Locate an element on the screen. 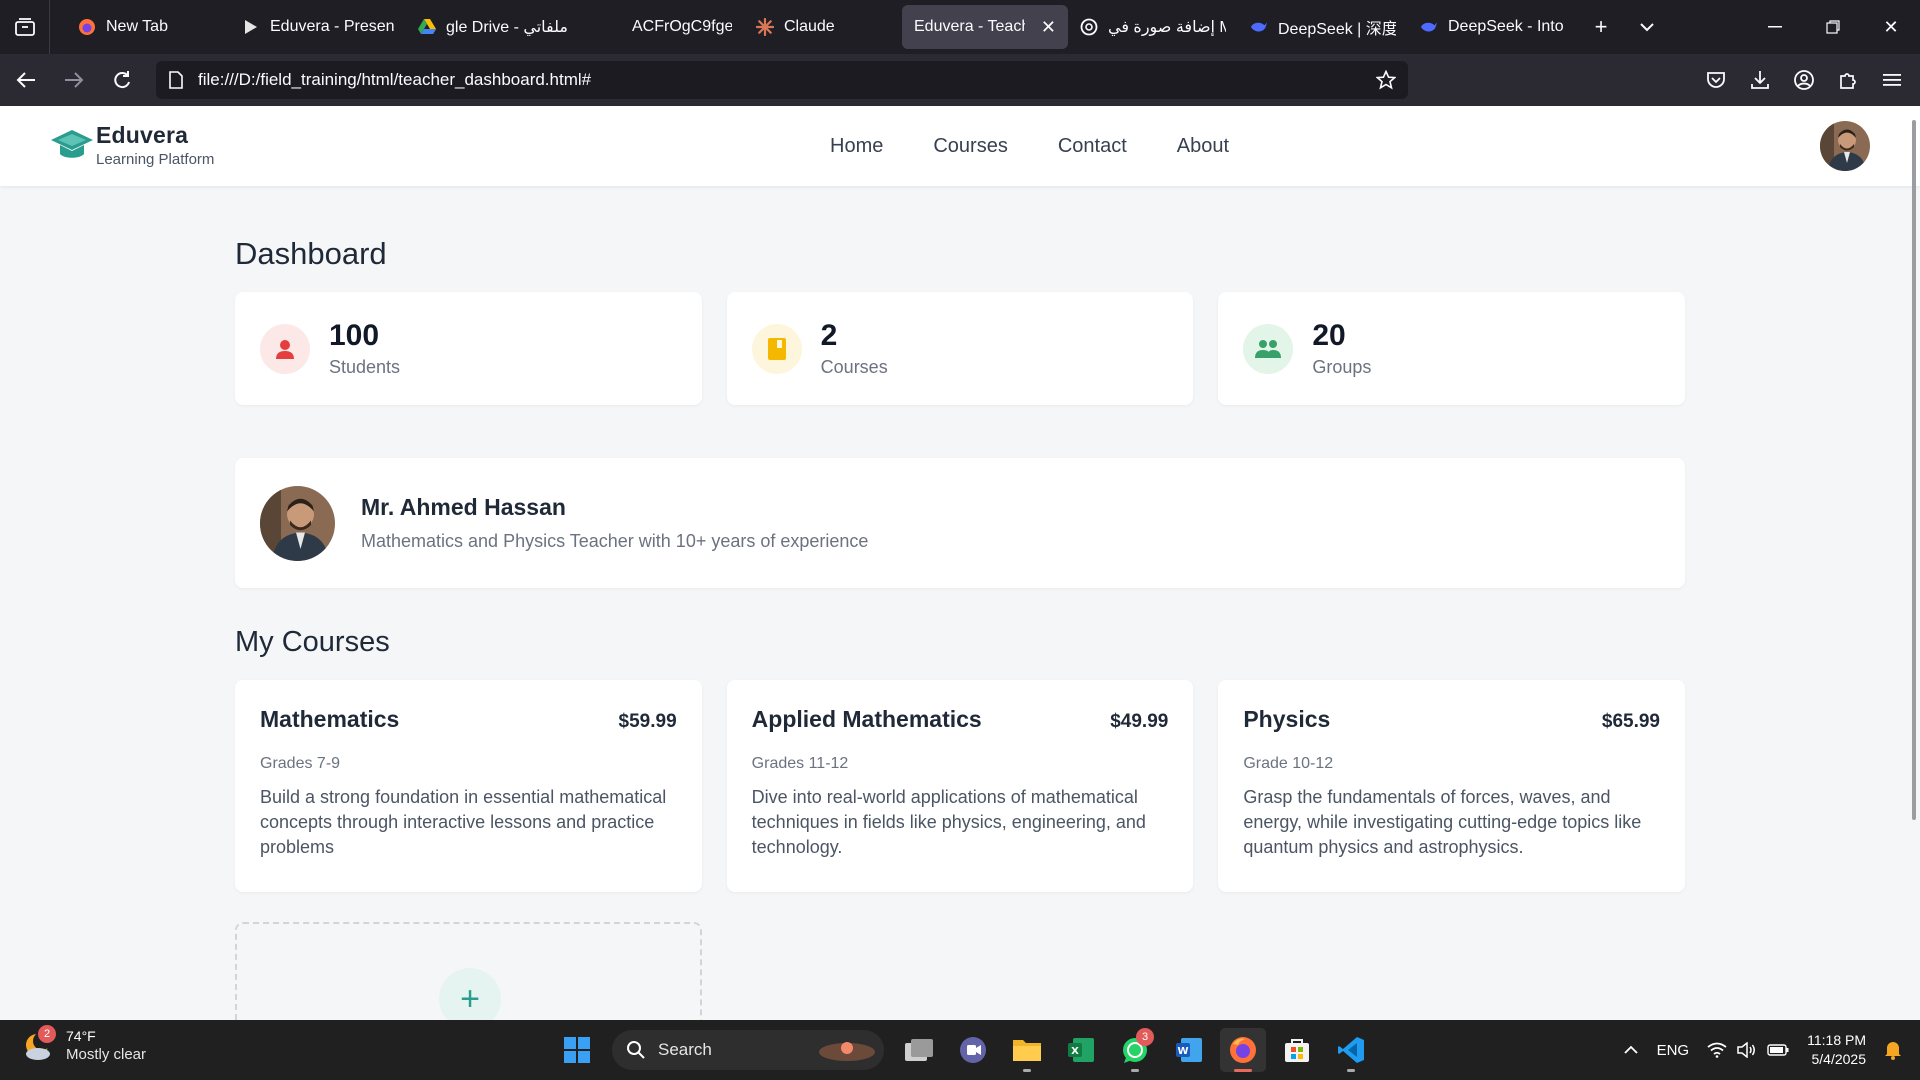  account-button is located at coordinates (1804, 80).